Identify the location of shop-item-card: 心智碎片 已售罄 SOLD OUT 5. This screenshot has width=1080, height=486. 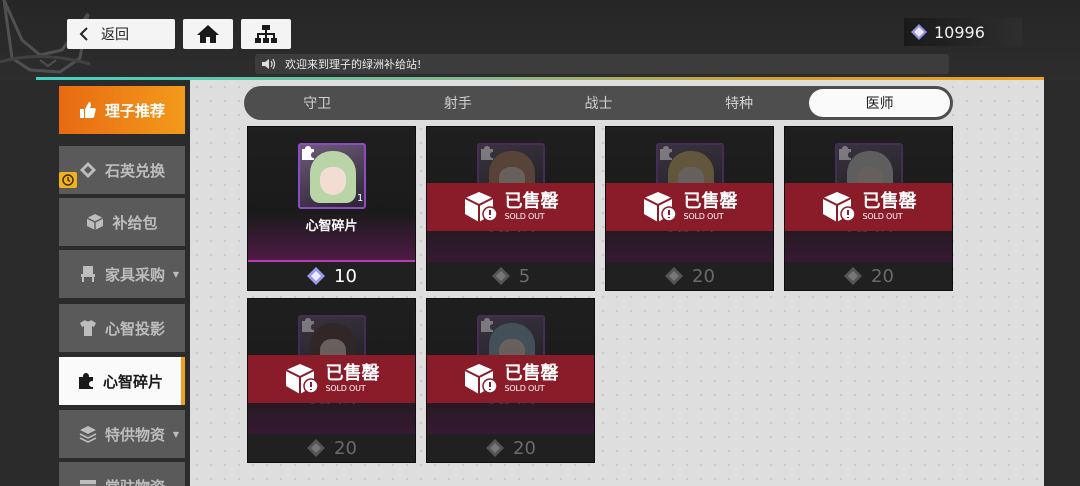
(510, 208).